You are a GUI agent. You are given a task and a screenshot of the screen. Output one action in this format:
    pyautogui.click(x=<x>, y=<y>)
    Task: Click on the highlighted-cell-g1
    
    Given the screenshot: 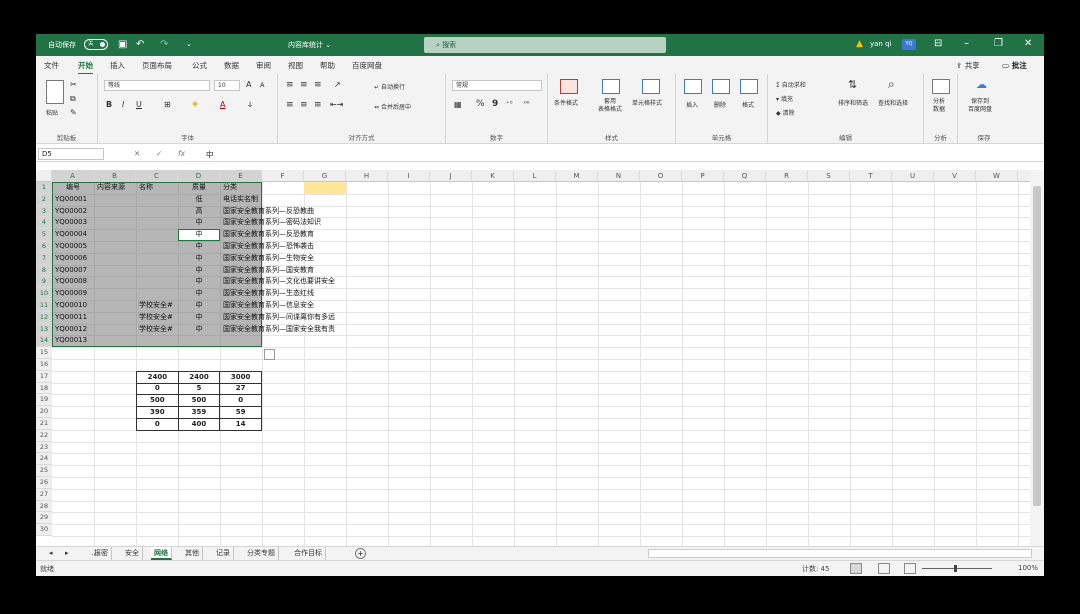 What is the action you would take?
    pyautogui.click(x=325, y=188)
    